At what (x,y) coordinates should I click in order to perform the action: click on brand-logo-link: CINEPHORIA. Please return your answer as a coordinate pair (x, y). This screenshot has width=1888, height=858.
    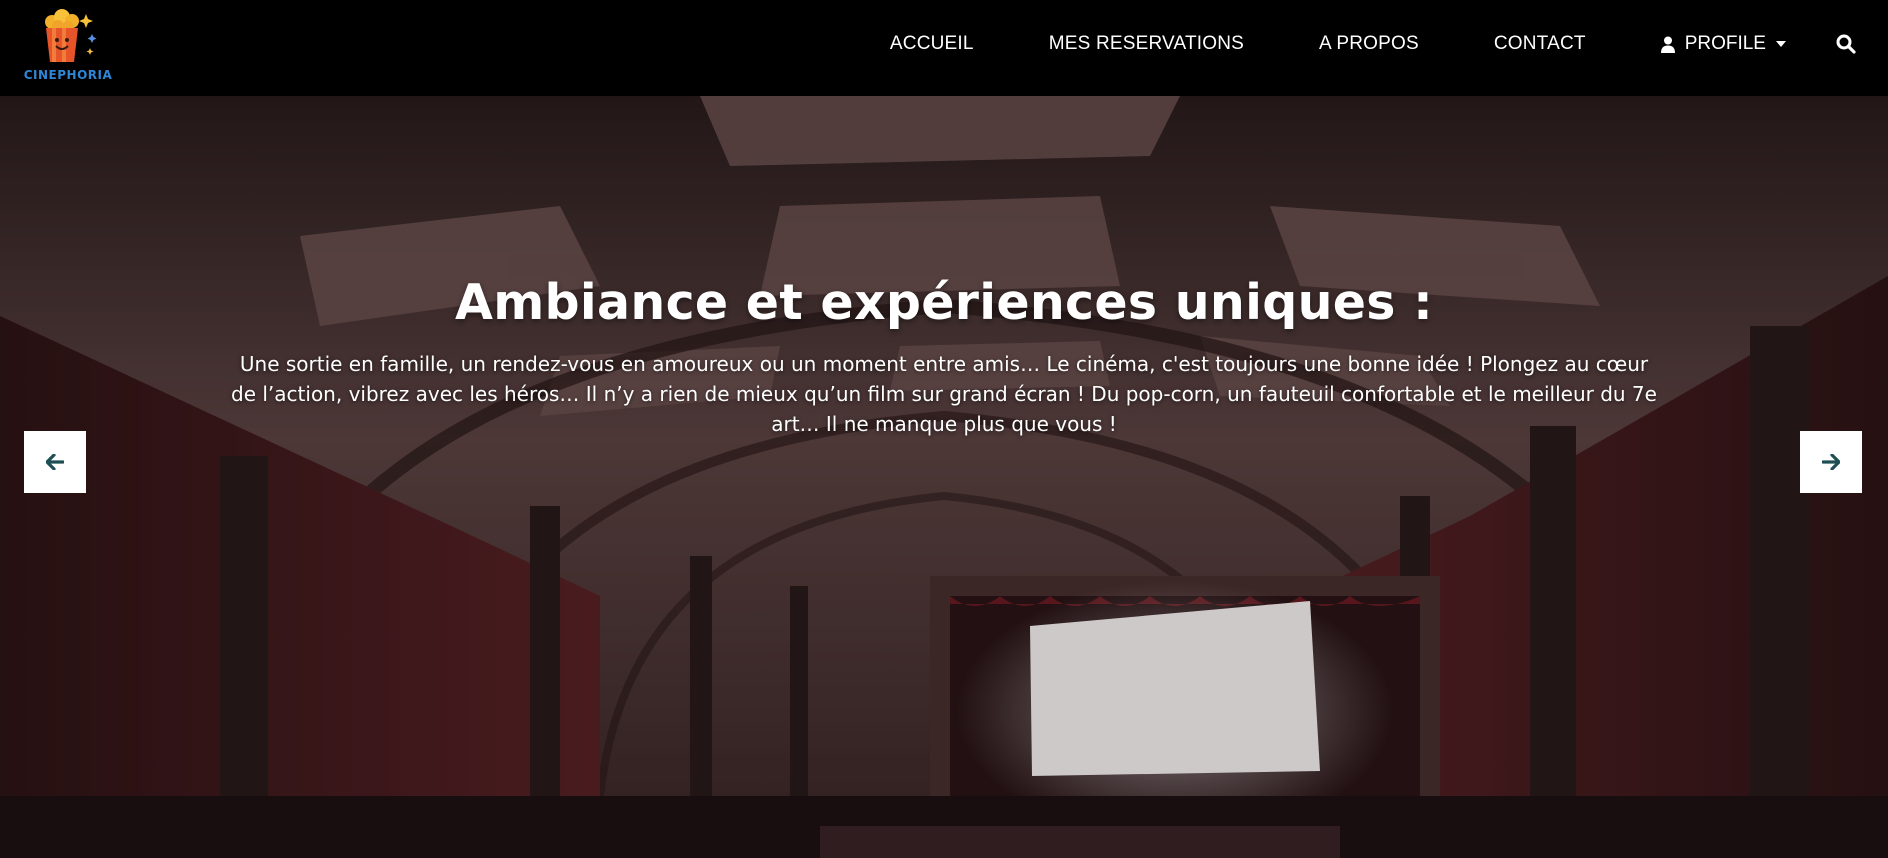
    Looking at the image, I should click on (68, 48).